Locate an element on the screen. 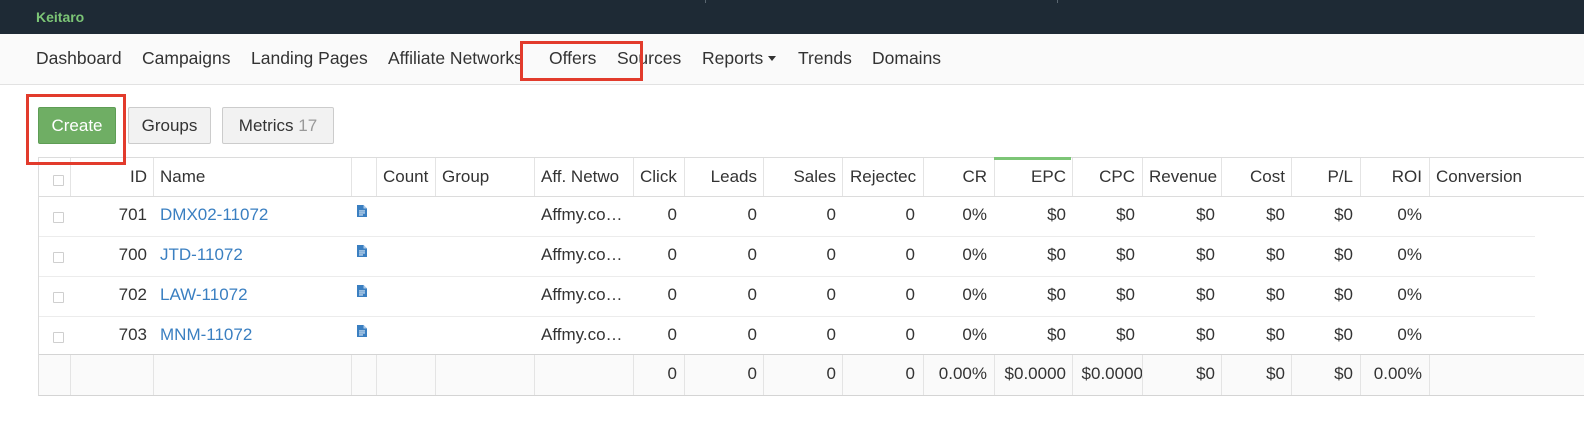  total-leads: 0 is located at coordinates (752, 373).